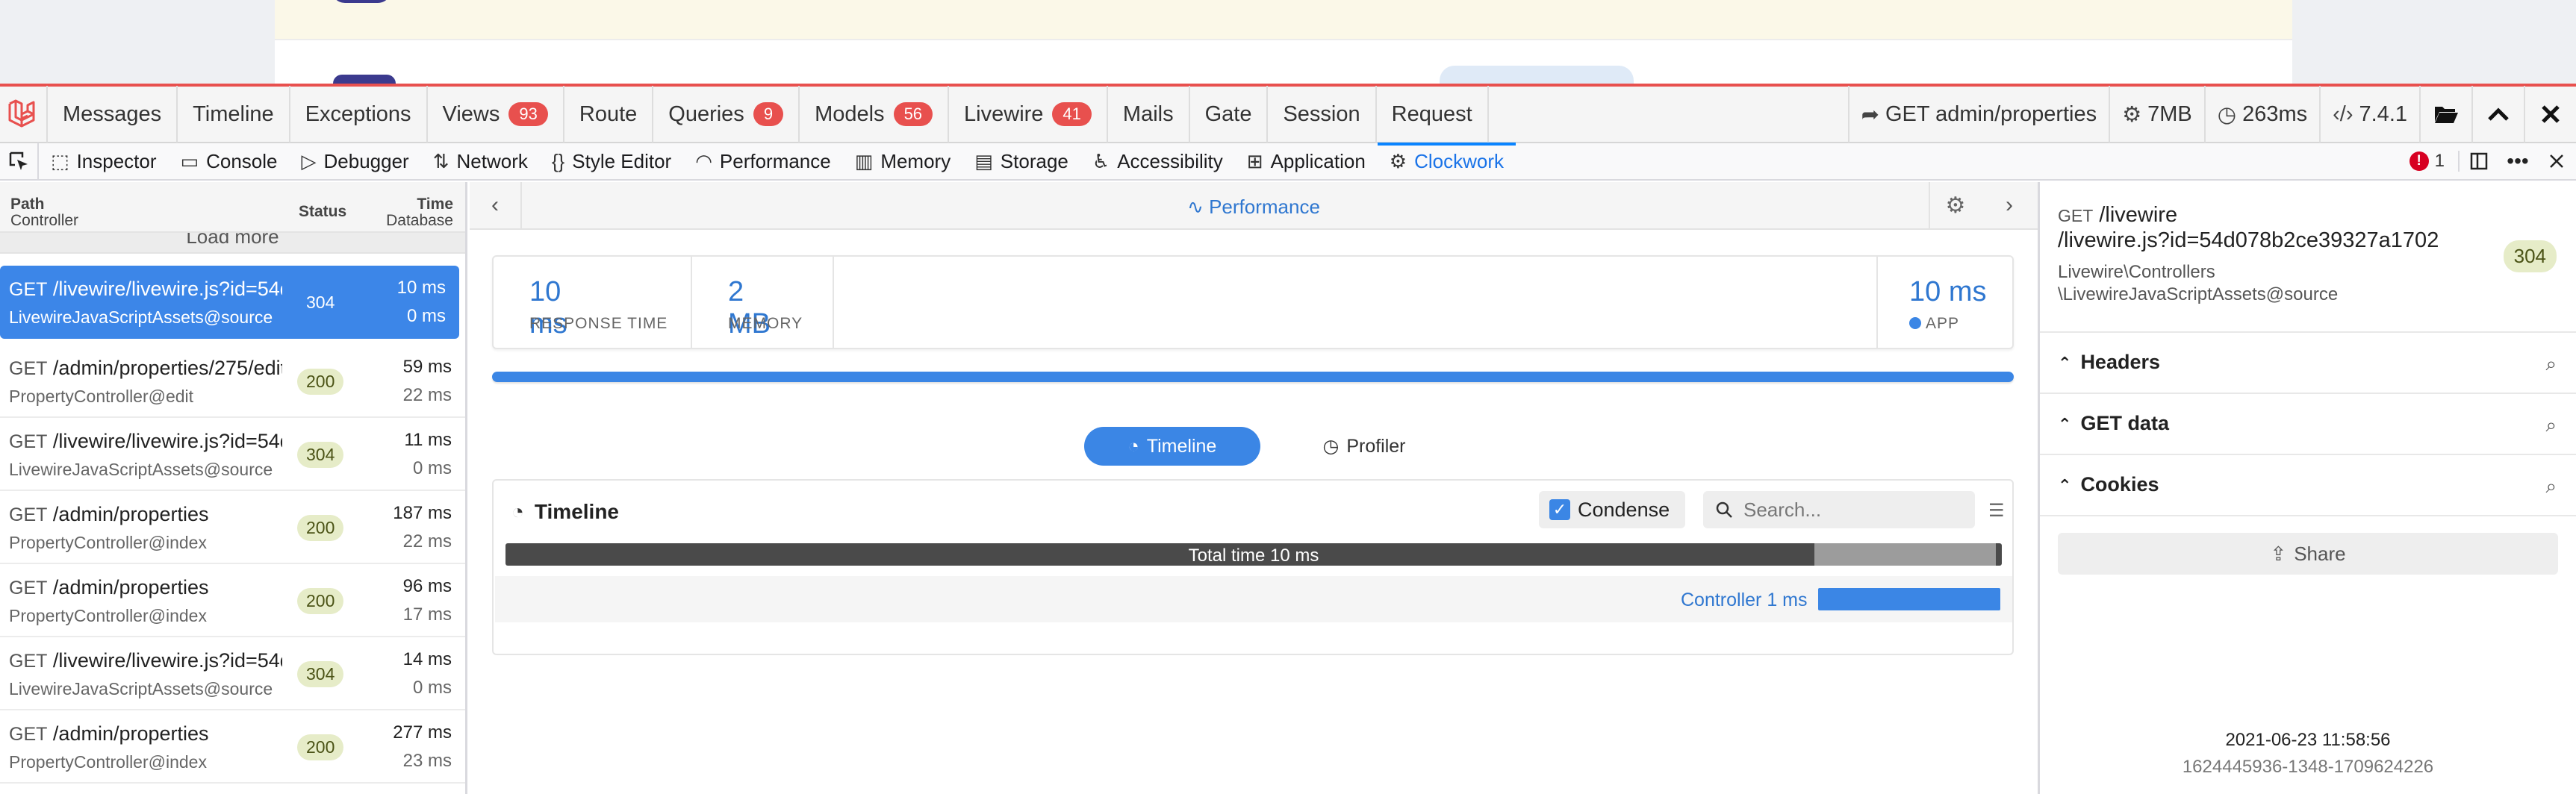 Image resolution: width=2576 pixels, height=794 pixels. I want to click on request-path: GET /admin/properties, so click(145, 733).